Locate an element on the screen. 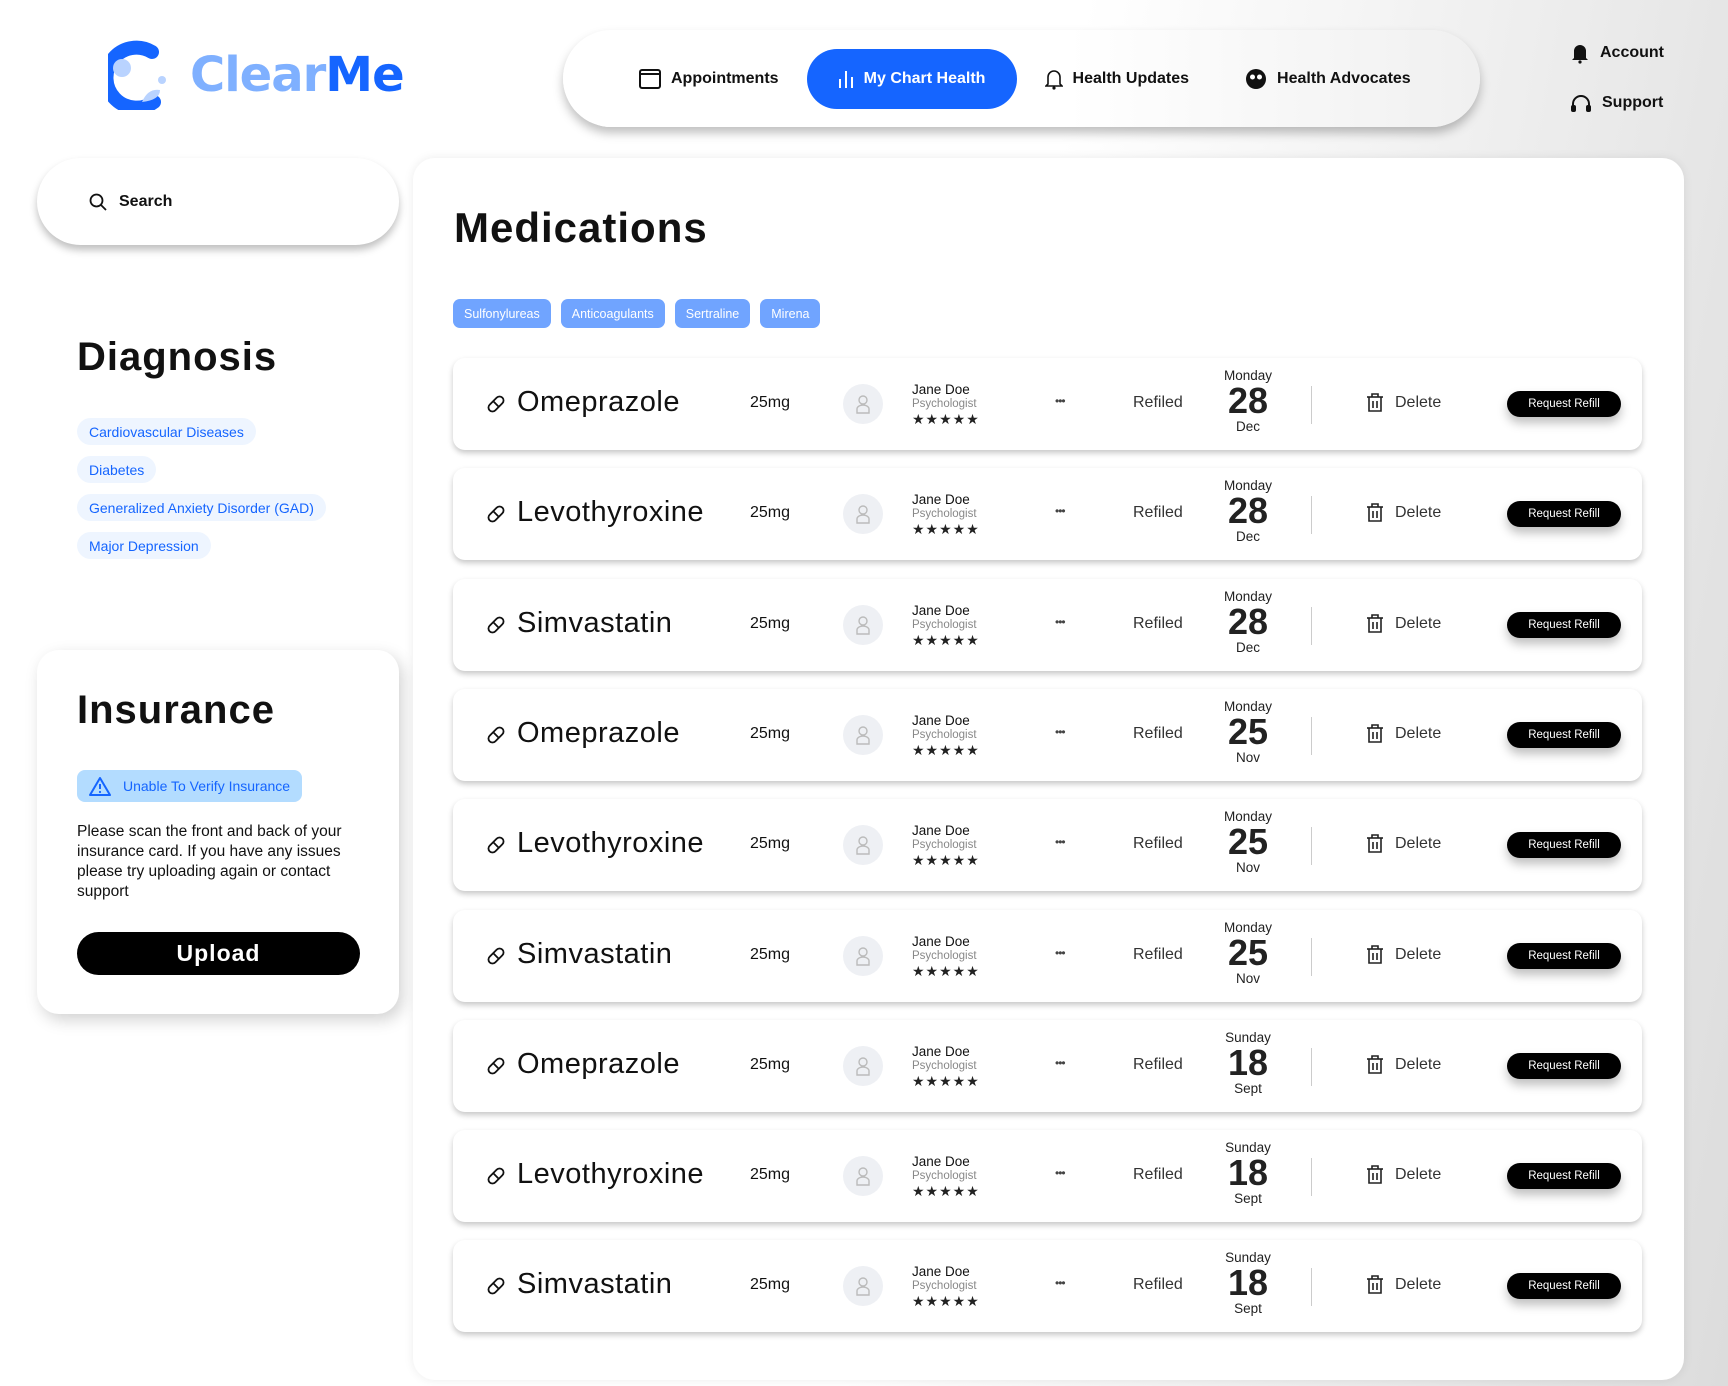 The height and width of the screenshot is (1386, 1728). diagnosis-chip: Generalized Anxiety Disorder (GAD) is located at coordinates (201, 507).